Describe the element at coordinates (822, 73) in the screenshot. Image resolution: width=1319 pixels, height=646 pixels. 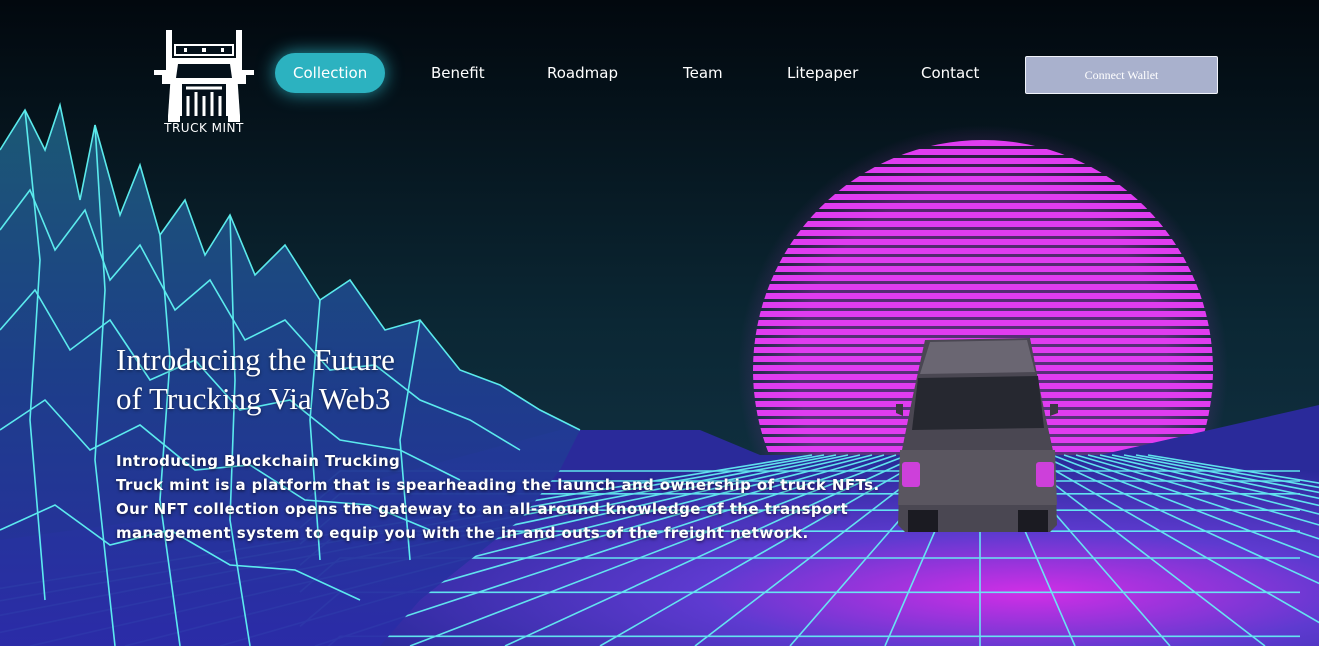
I see `nav-litepaper: Litepaper` at that location.